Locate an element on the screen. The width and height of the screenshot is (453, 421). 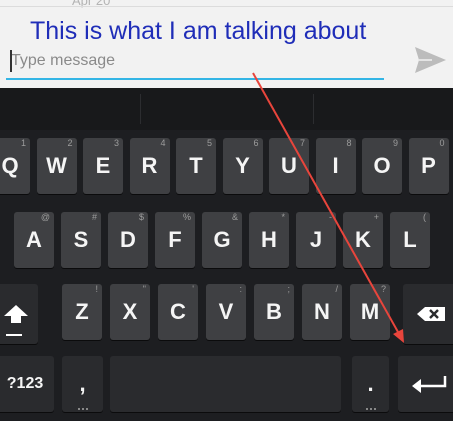
symbols-key: ?123 is located at coordinates (27, 384).